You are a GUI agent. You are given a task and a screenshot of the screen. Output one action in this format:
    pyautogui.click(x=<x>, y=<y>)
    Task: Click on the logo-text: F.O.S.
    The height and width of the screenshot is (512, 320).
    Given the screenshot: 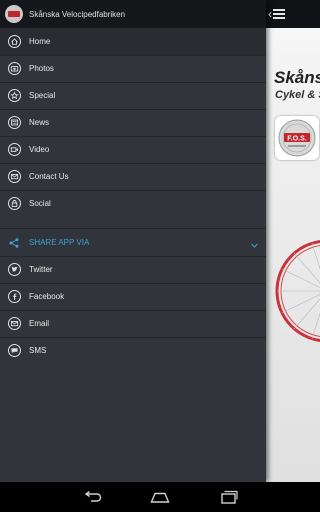 What is the action you would take?
    pyautogui.click(x=297, y=139)
    